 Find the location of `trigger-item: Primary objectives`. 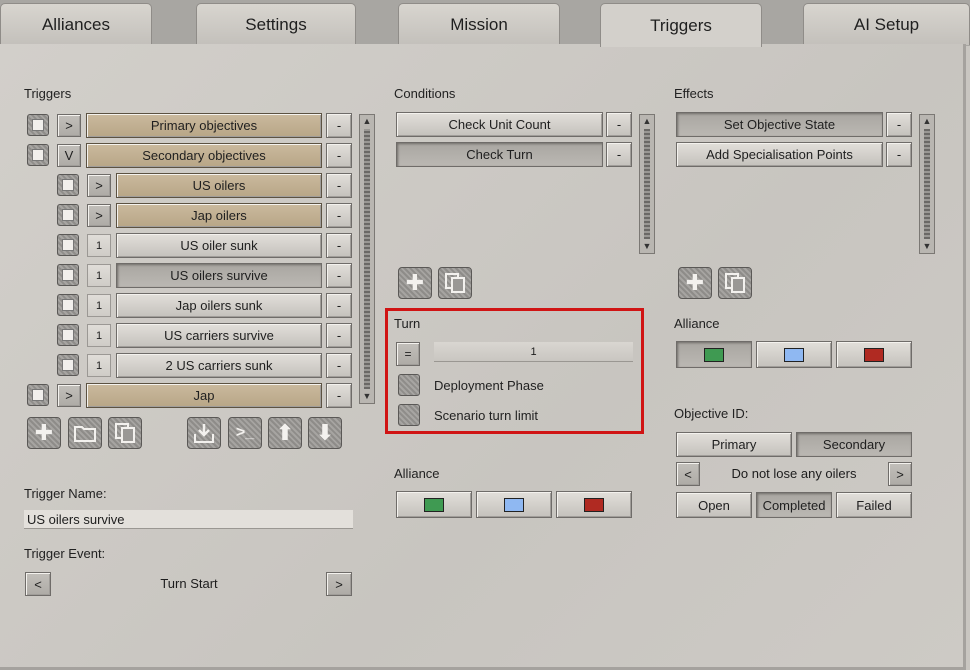

trigger-item: Primary objectives is located at coordinates (204, 125).